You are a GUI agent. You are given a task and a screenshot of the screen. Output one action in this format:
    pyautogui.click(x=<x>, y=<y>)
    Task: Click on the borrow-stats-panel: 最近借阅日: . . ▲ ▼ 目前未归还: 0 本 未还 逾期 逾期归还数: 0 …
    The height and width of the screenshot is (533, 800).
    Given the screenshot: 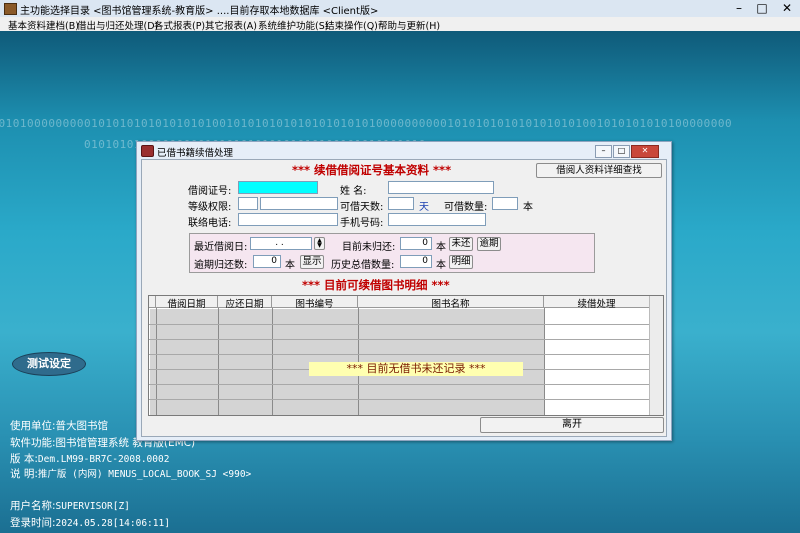 What is the action you would take?
    pyautogui.click(x=392, y=253)
    